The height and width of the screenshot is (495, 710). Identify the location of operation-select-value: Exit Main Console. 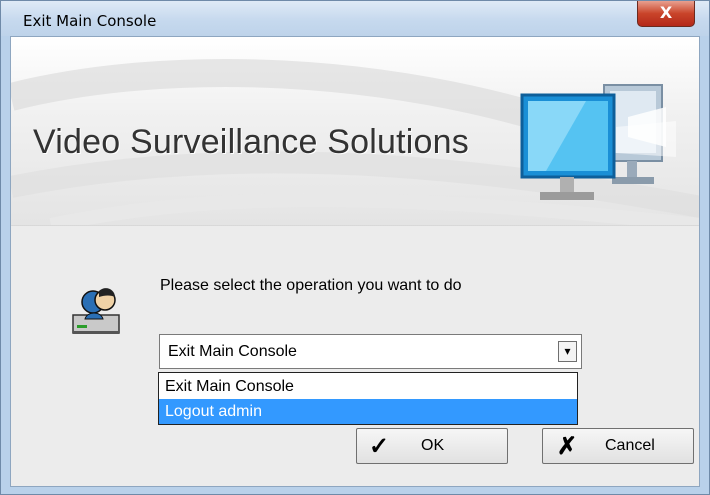
(232, 351).